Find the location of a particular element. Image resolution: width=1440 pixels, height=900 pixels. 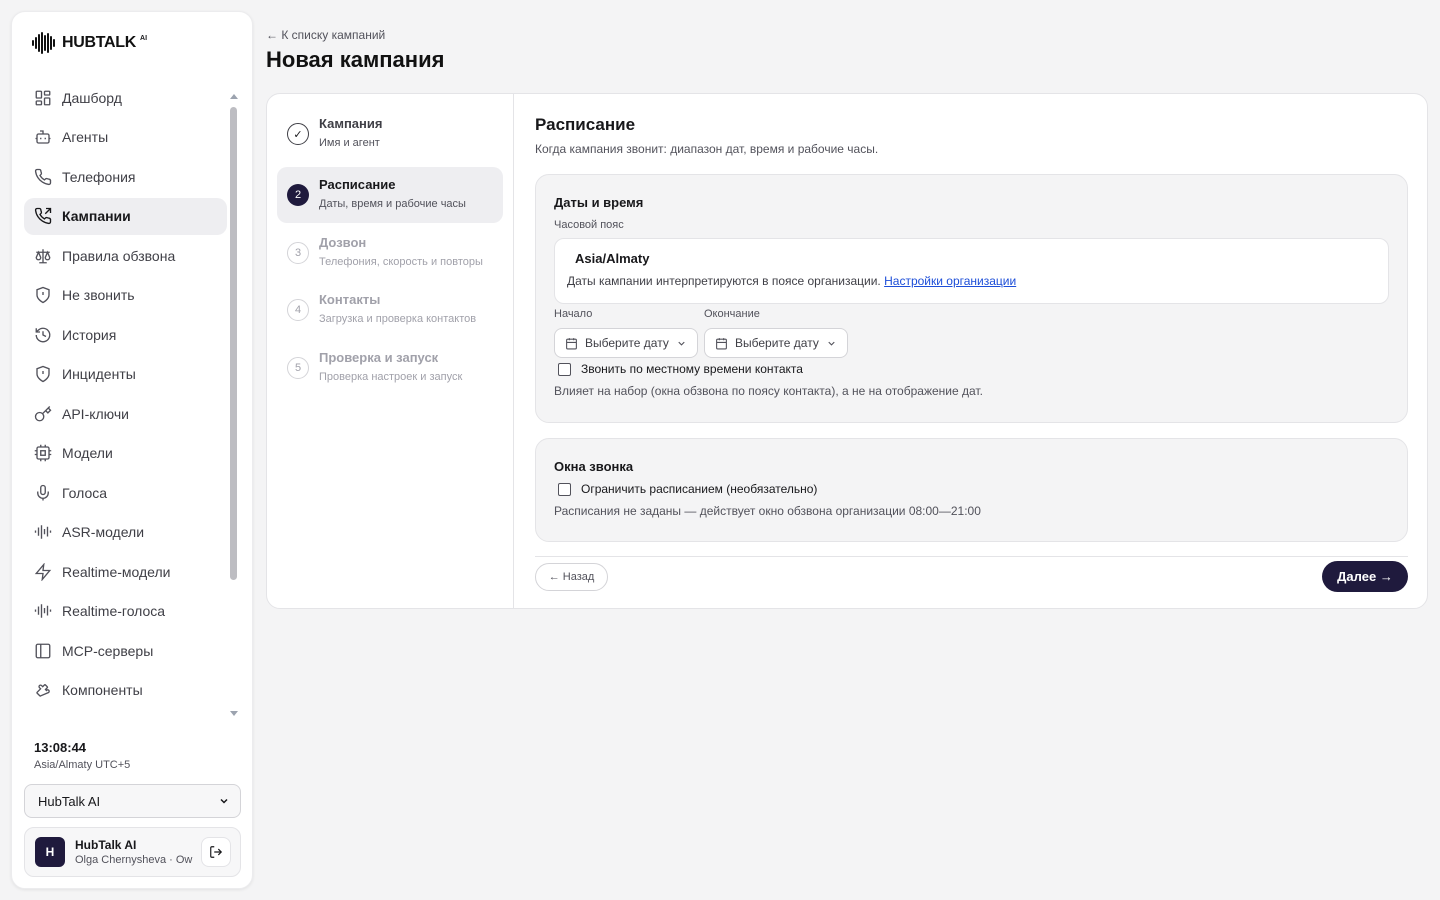

sidebar-item-dialing-rules: Правила обзвона is located at coordinates (125, 255).